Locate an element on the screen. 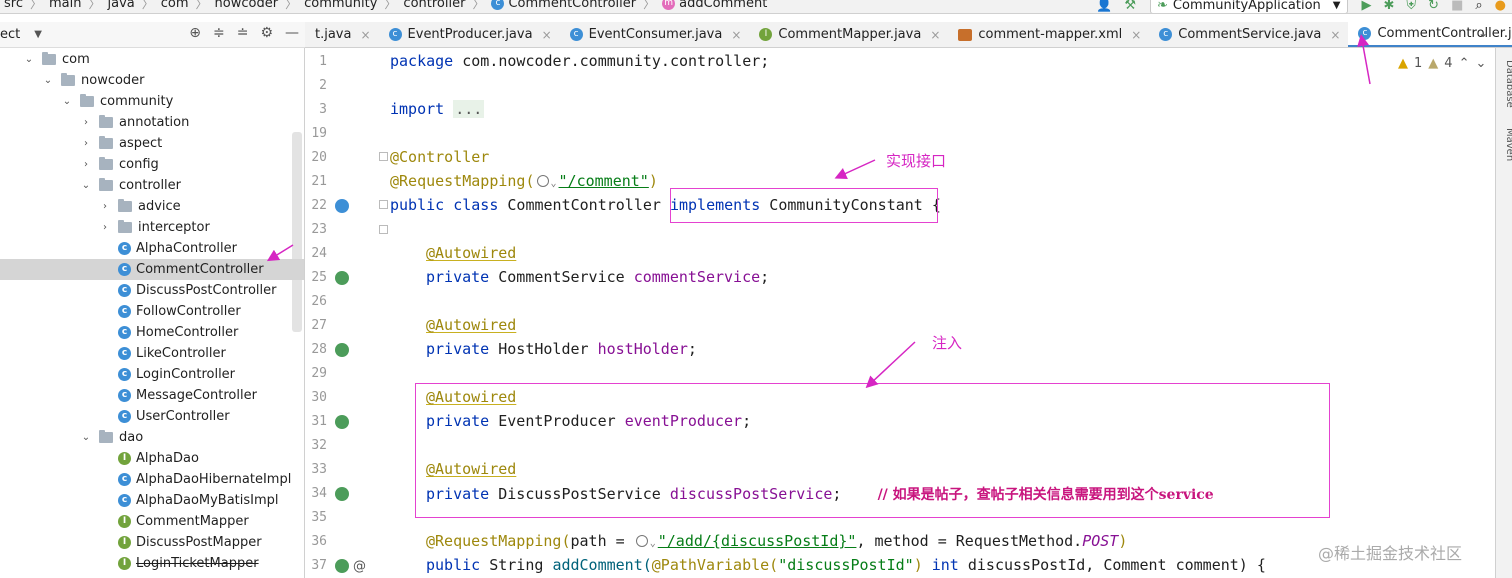 This screenshot has width=1512, height=578. tree-item: c DiscussPostController is located at coordinates (146, 290).